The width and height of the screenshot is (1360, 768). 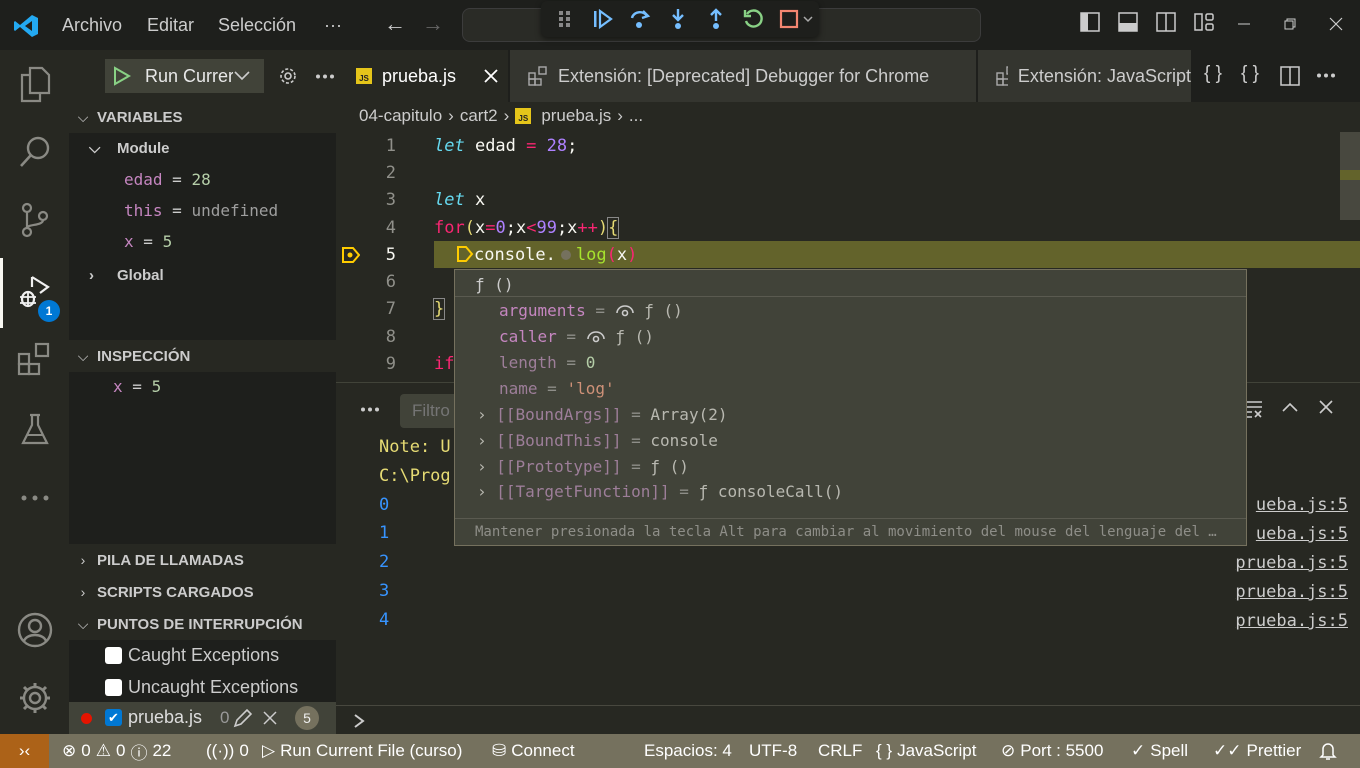 What do you see at coordinates (716, 19) in the screenshot?
I see `step-out-icon` at bounding box center [716, 19].